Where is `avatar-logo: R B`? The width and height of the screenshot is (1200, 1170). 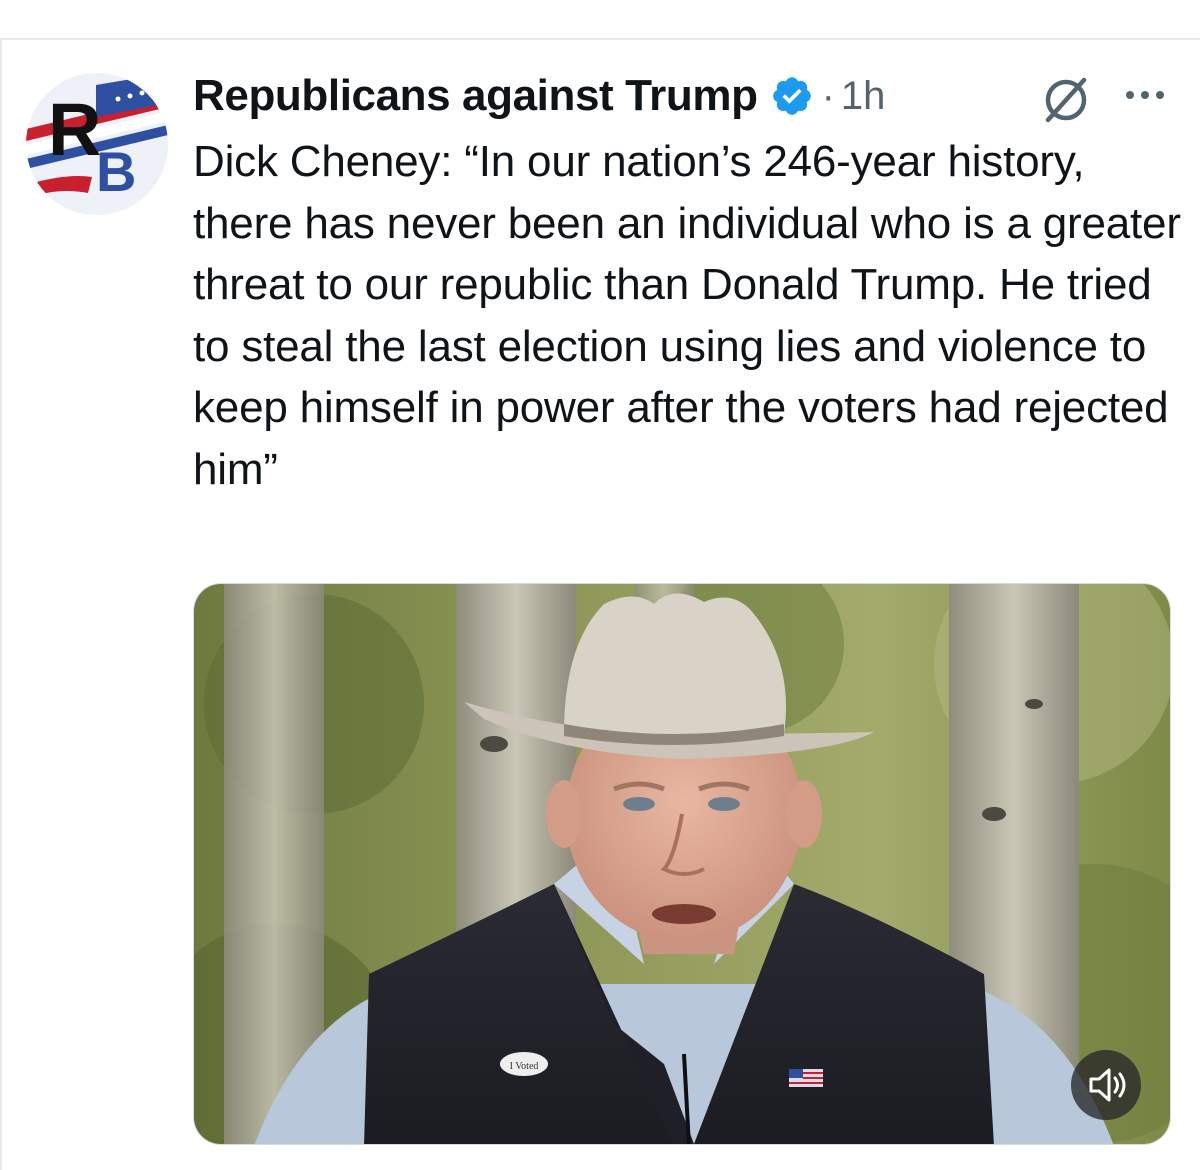
avatar-logo: R B is located at coordinates (97, 144).